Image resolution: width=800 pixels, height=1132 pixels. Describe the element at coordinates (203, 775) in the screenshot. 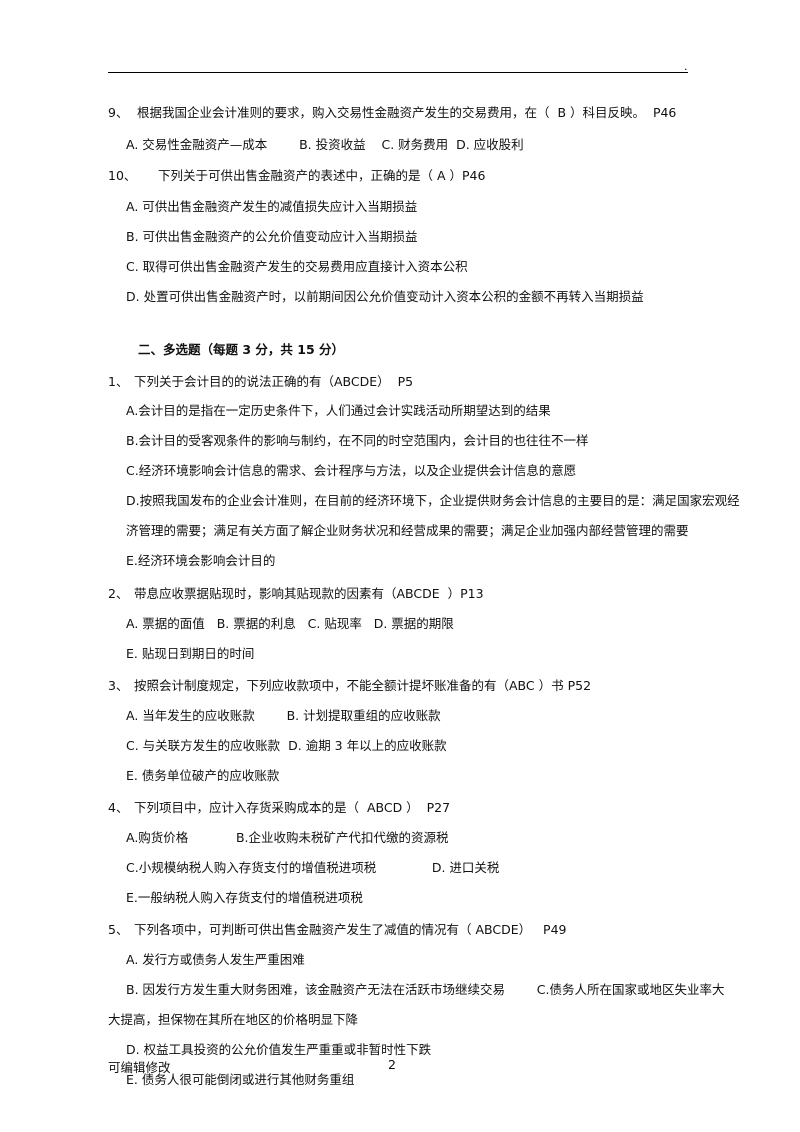

I see `question-option: E. 债务单位破产的应收账款` at that location.